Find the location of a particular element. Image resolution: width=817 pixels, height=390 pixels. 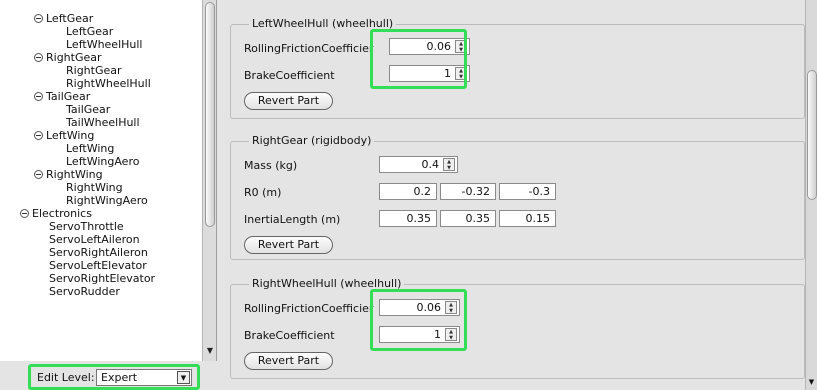

highlight-right-wheel-hull is located at coordinates (418, 320).